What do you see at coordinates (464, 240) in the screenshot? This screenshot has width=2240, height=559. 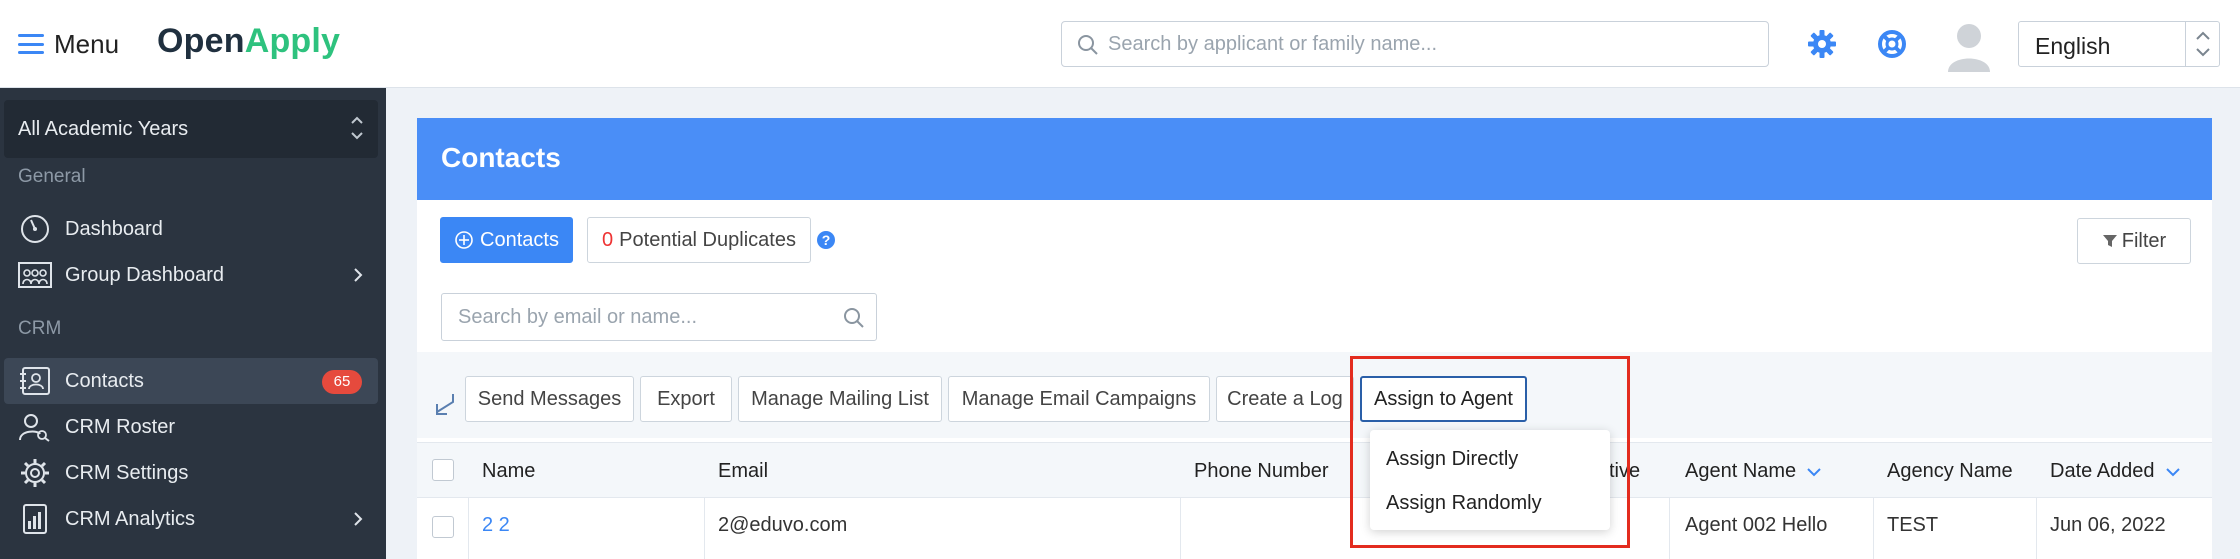 I see `plus-circle-icon` at bounding box center [464, 240].